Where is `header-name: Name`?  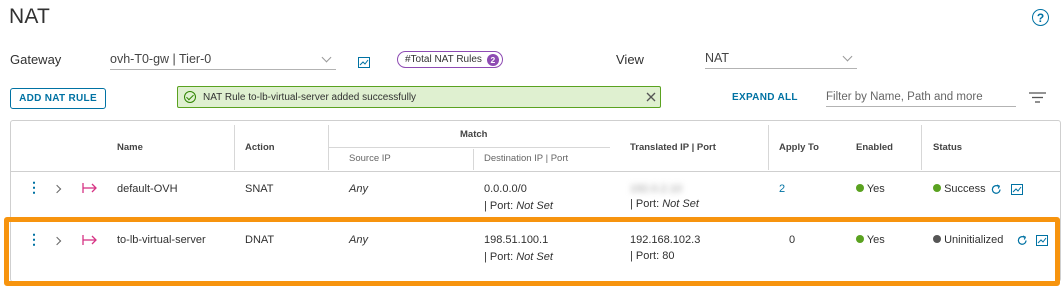
header-name: Name is located at coordinates (130, 147).